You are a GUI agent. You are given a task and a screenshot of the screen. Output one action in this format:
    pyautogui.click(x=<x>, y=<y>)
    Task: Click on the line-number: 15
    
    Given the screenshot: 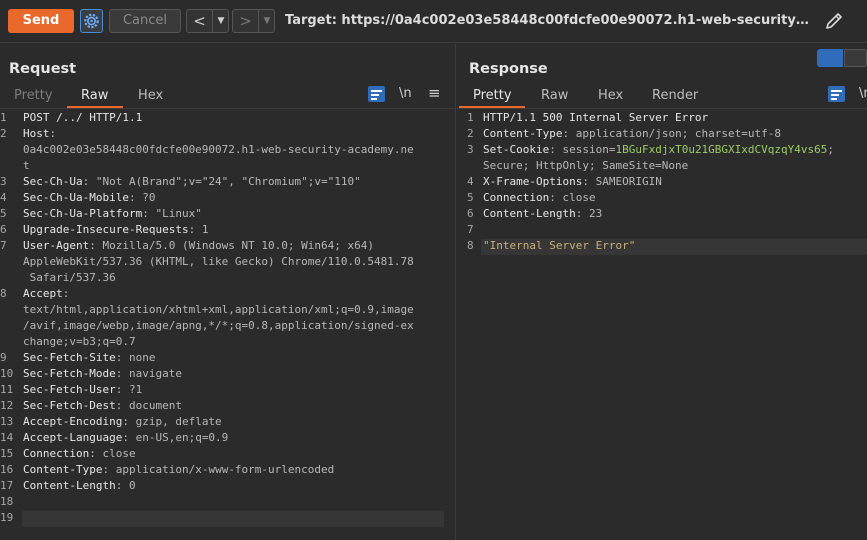 What is the action you would take?
    pyautogui.click(x=7, y=453)
    